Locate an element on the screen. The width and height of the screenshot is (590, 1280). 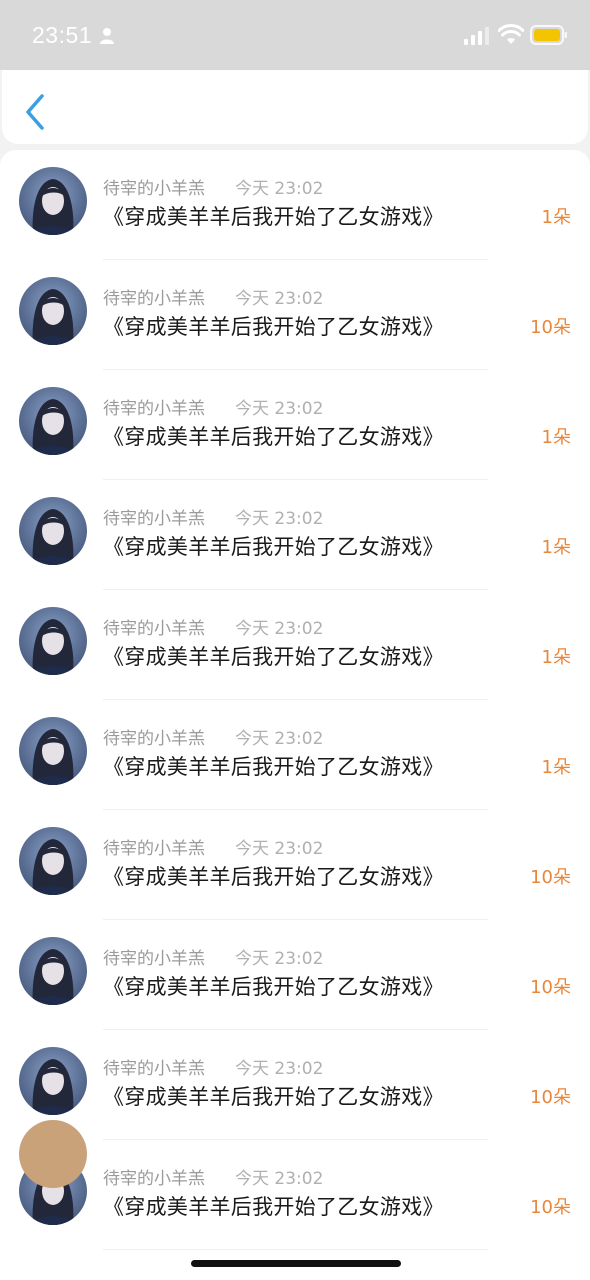
wifi-icon is located at coordinates (511, 35).